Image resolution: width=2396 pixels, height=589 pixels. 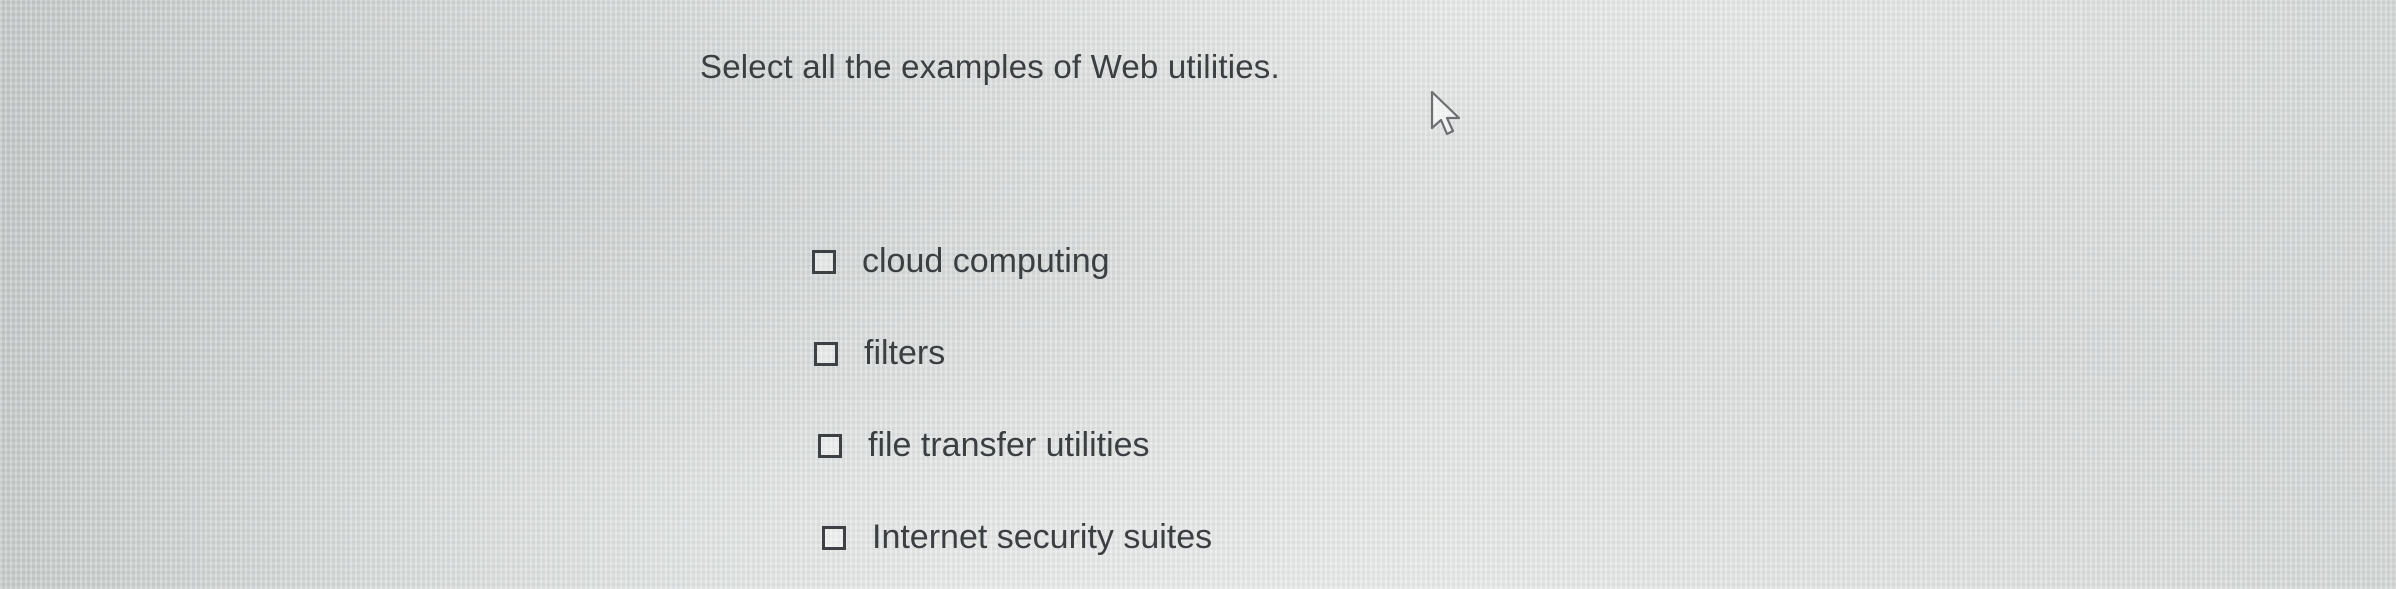 I want to click on option-label: file transfer utilities, so click(x=1009, y=445).